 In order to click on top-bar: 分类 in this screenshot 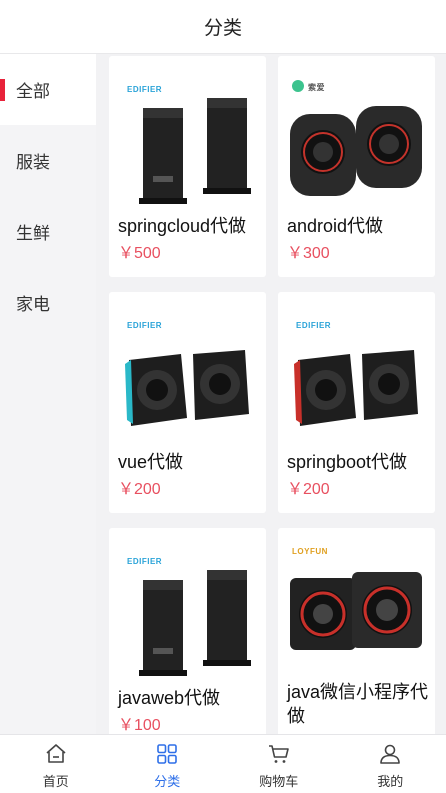, I will do `click(223, 27)`.